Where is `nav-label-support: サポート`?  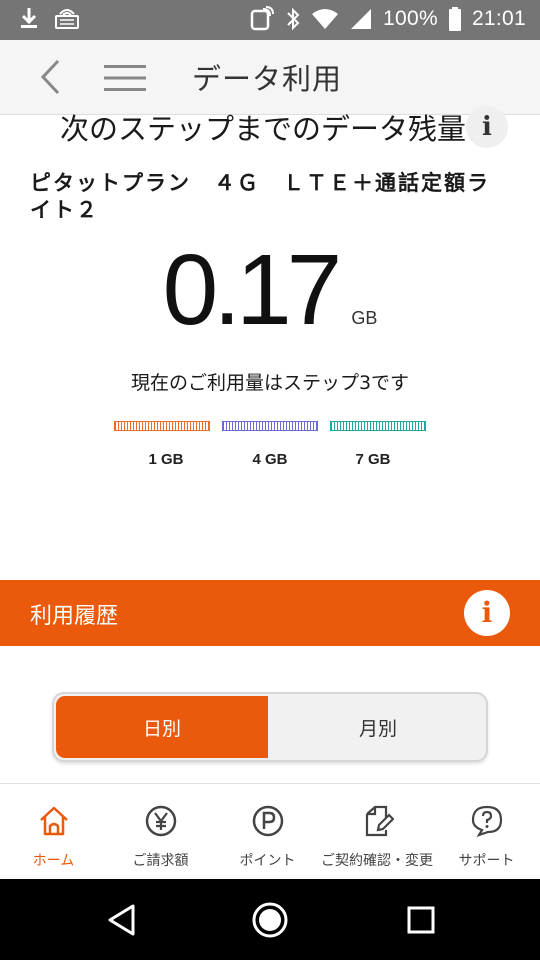 nav-label-support: サポート is located at coordinates (486, 861).